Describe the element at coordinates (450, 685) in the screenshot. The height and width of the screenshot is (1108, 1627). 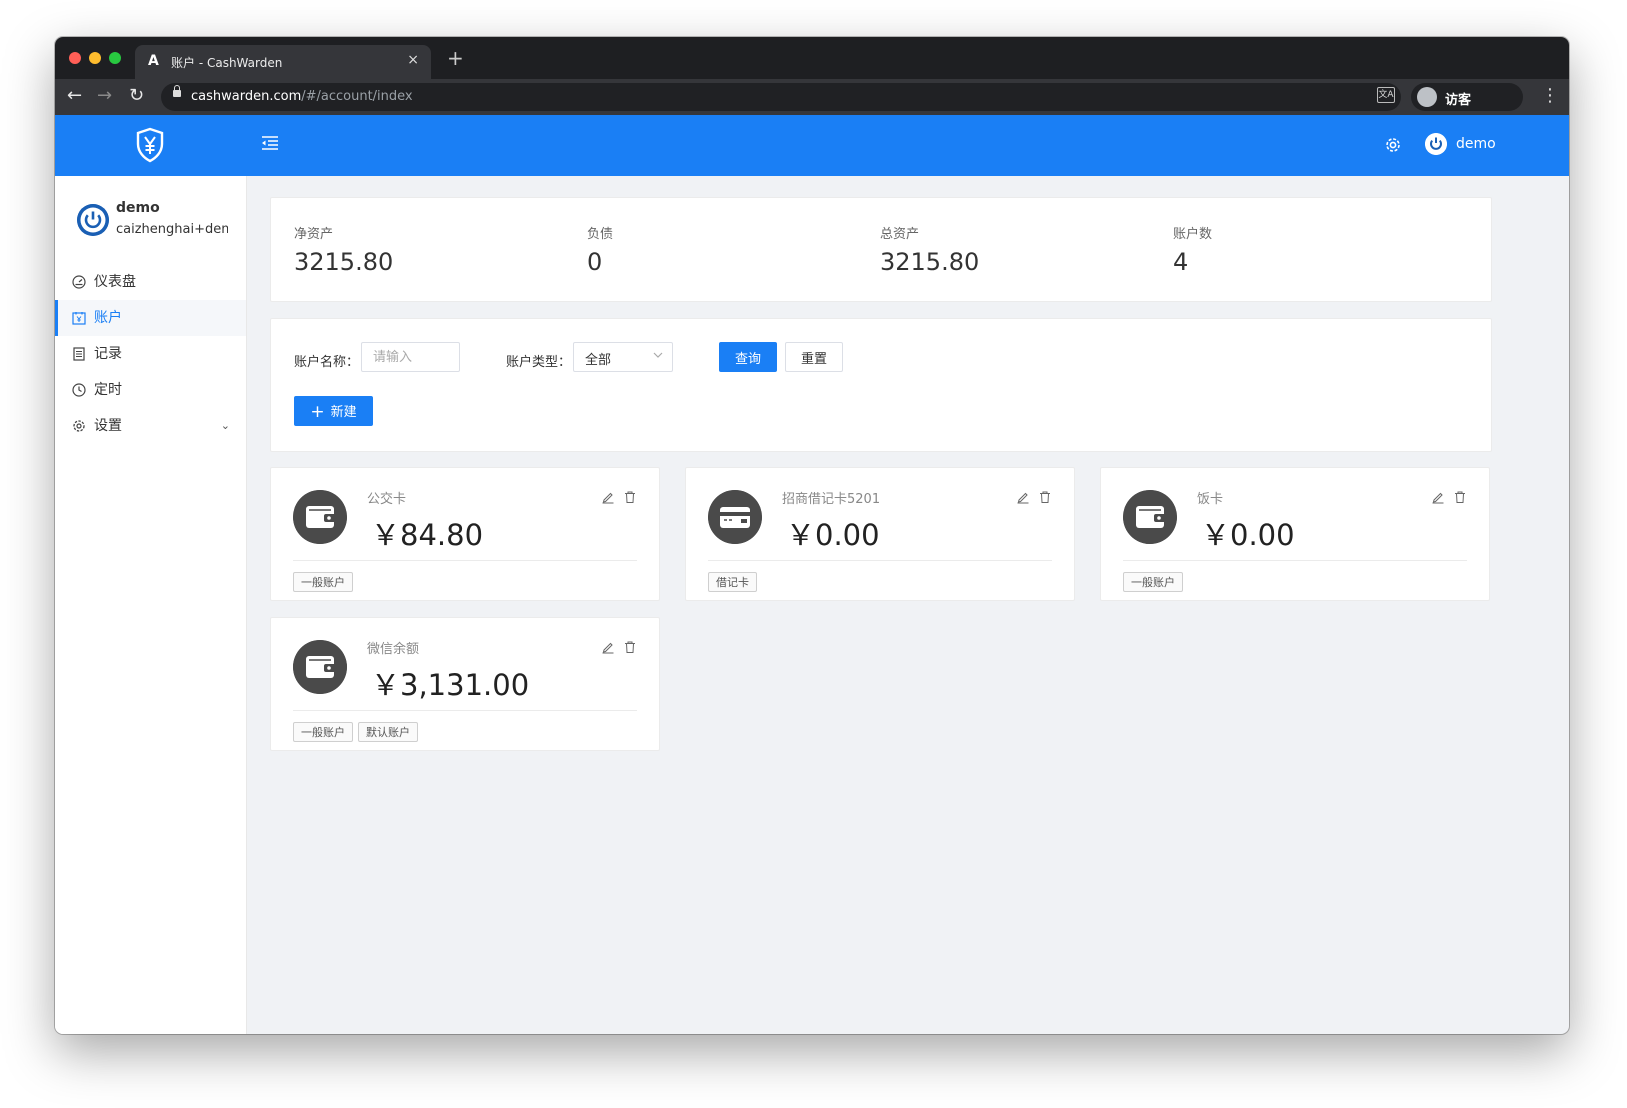
I see `account-balance: ￥3,131.00` at that location.